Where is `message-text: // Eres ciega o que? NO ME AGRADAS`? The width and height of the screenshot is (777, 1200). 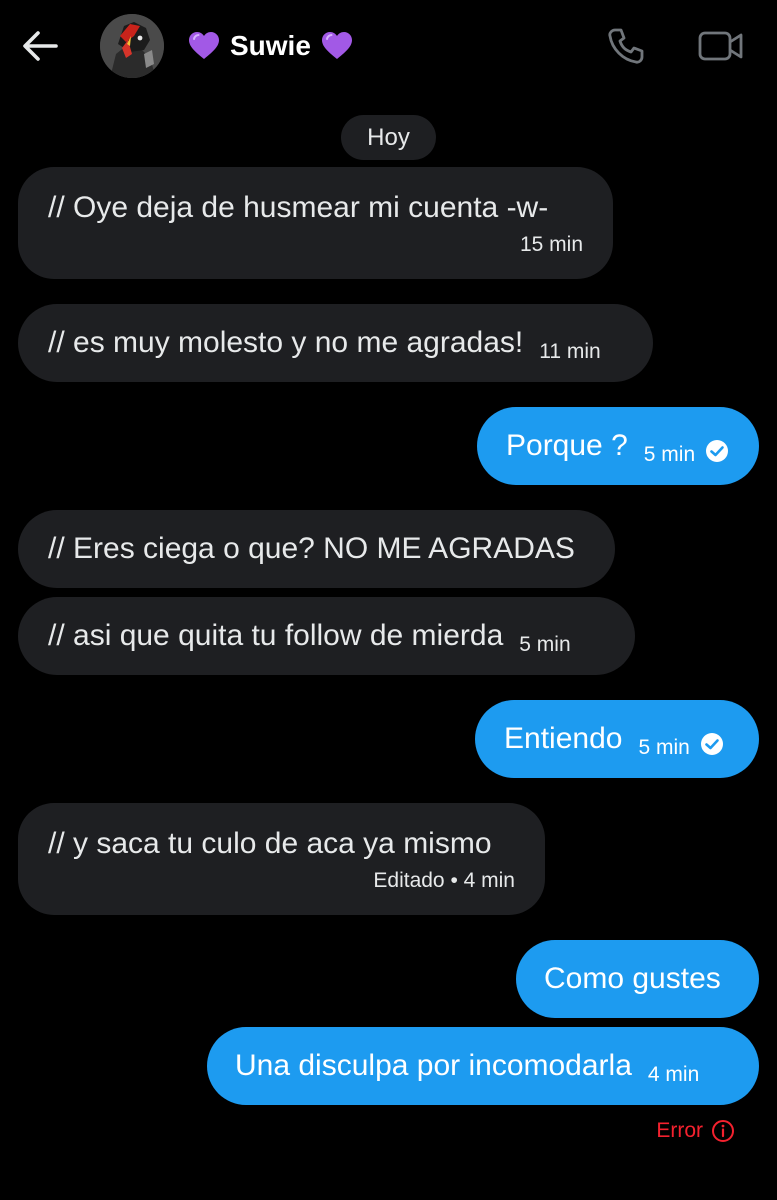 message-text: // Eres ciega o que? NO ME AGRADAS is located at coordinates (311, 548).